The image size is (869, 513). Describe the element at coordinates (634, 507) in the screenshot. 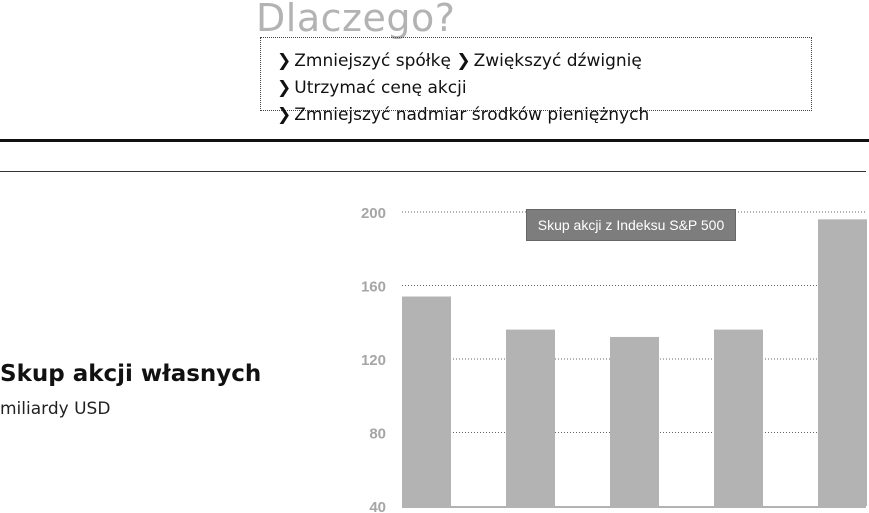

I see `x-axis-baseline` at that location.